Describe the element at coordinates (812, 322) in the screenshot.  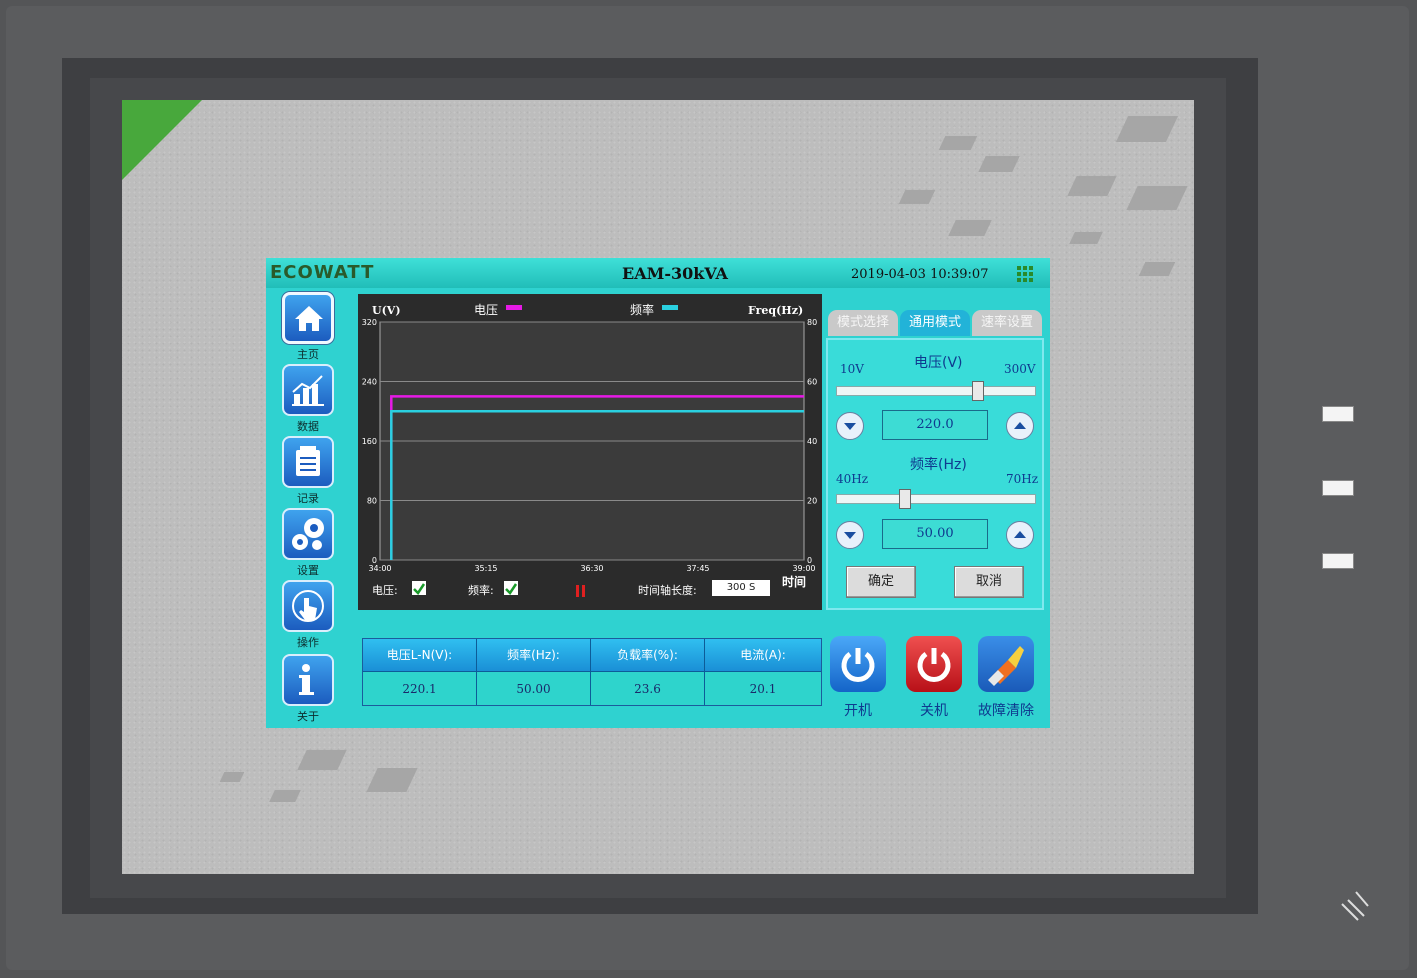
I see `y-right-tick-label: 80` at that location.